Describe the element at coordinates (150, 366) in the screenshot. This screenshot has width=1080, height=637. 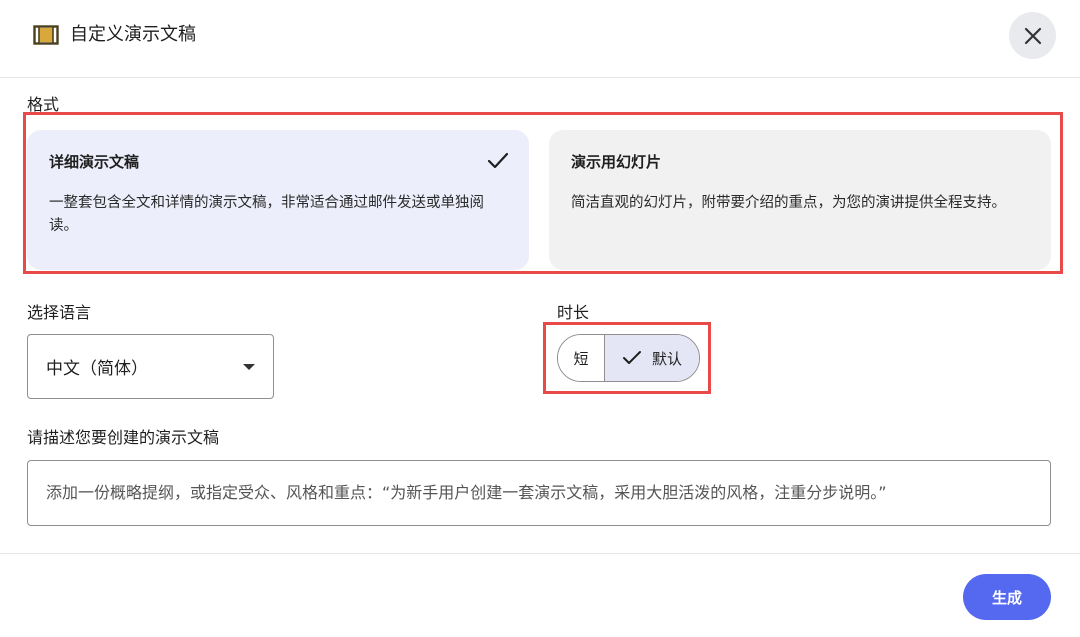
I see `language-select: 中文（简体）` at that location.